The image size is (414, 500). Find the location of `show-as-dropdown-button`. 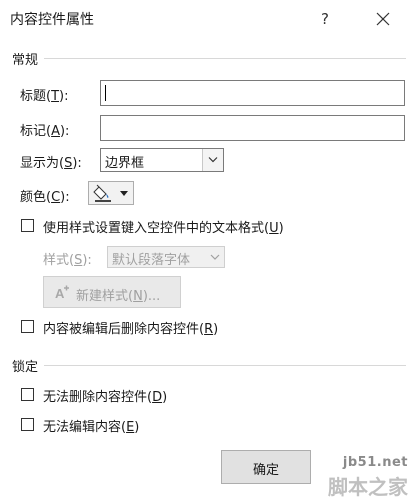

show-as-dropdown-button is located at coordinates (212, 160).